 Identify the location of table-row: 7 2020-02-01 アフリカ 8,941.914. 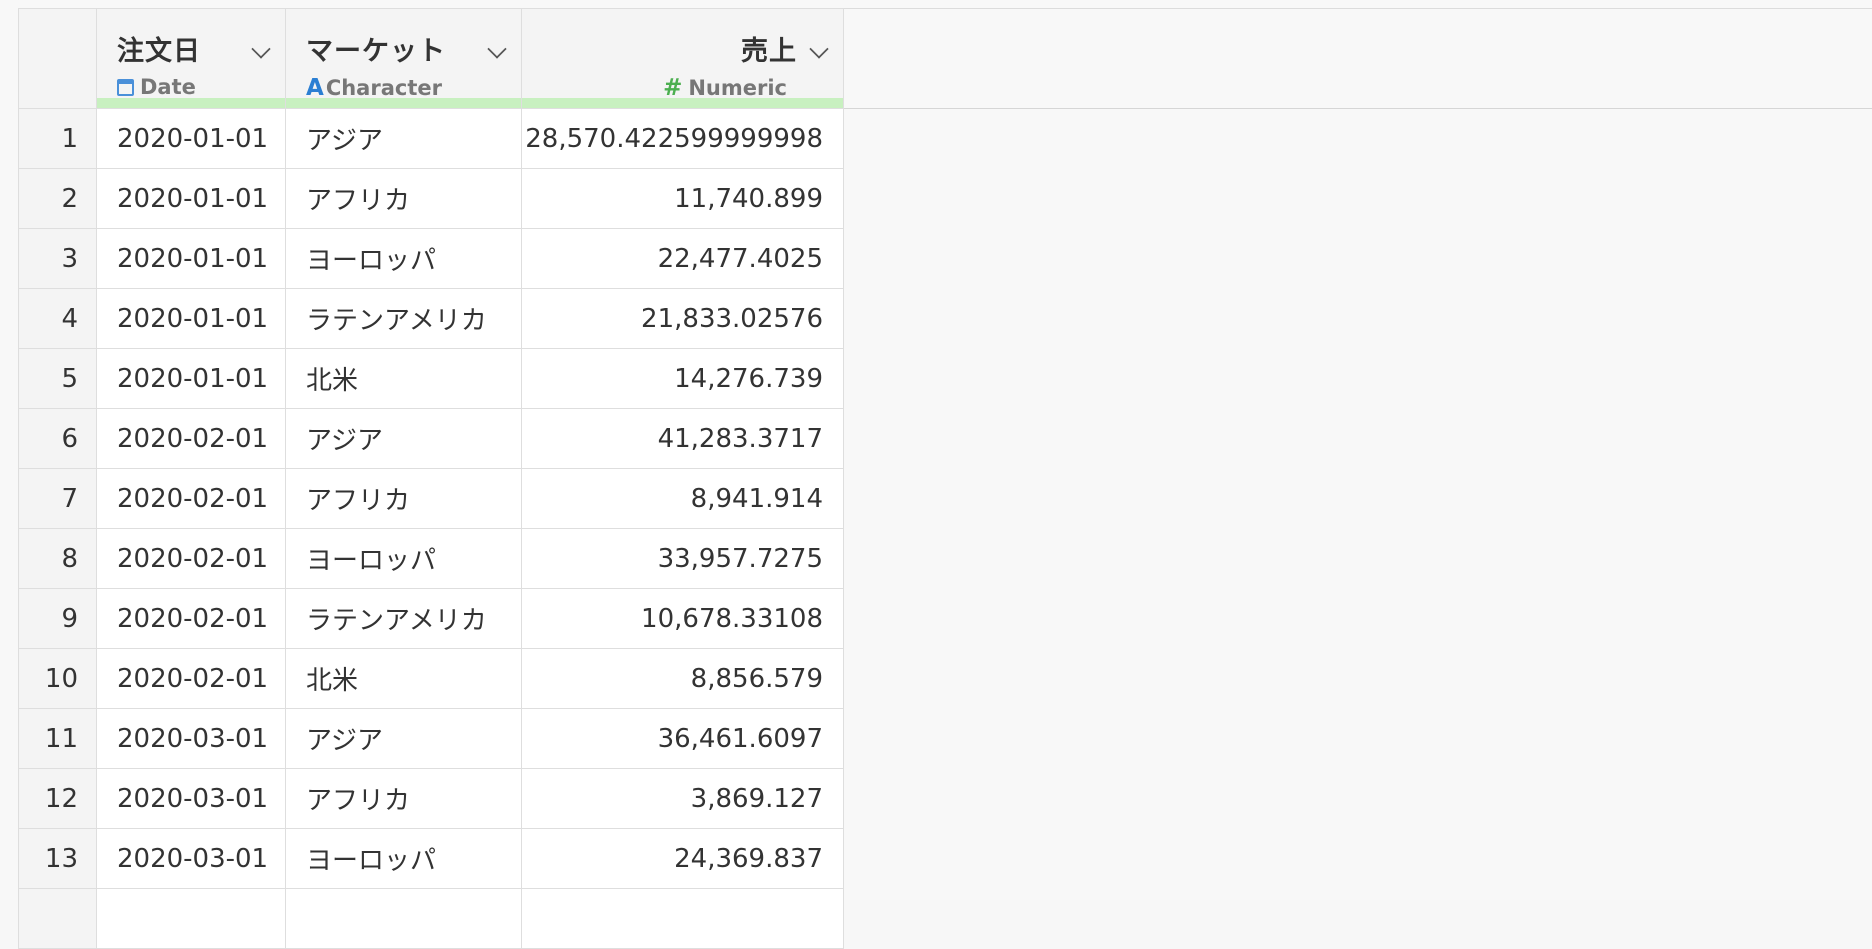
(431, 498).